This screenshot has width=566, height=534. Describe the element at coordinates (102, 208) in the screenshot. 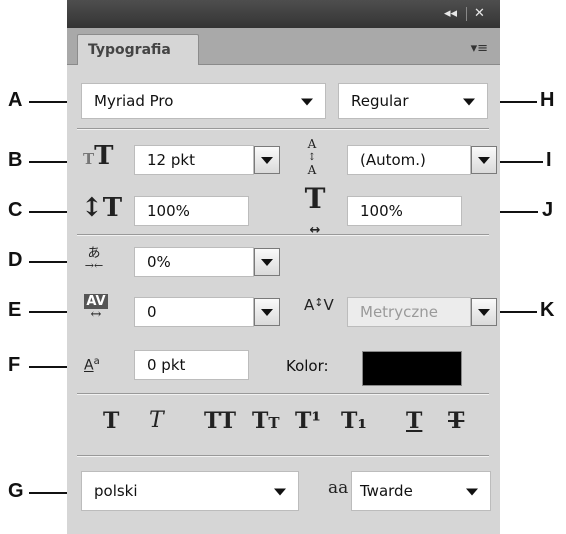

I see `vertical-scale-icon: ↕T` at that location.